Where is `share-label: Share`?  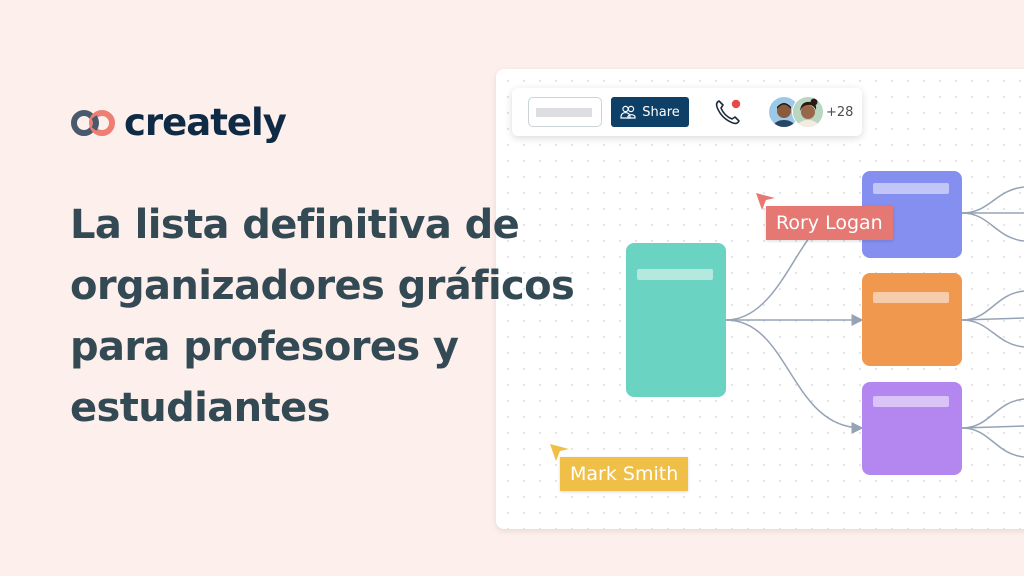 share-label: Share is located at coordinates (661, 112).